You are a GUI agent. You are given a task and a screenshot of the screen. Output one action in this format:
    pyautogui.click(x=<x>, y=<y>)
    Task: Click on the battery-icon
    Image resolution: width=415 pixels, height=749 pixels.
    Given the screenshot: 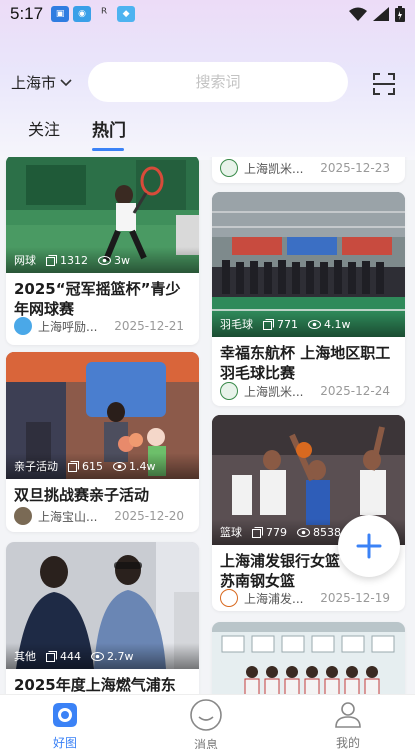 What is the action you would take?
    pyautogui.click(x=400, y=14)
    